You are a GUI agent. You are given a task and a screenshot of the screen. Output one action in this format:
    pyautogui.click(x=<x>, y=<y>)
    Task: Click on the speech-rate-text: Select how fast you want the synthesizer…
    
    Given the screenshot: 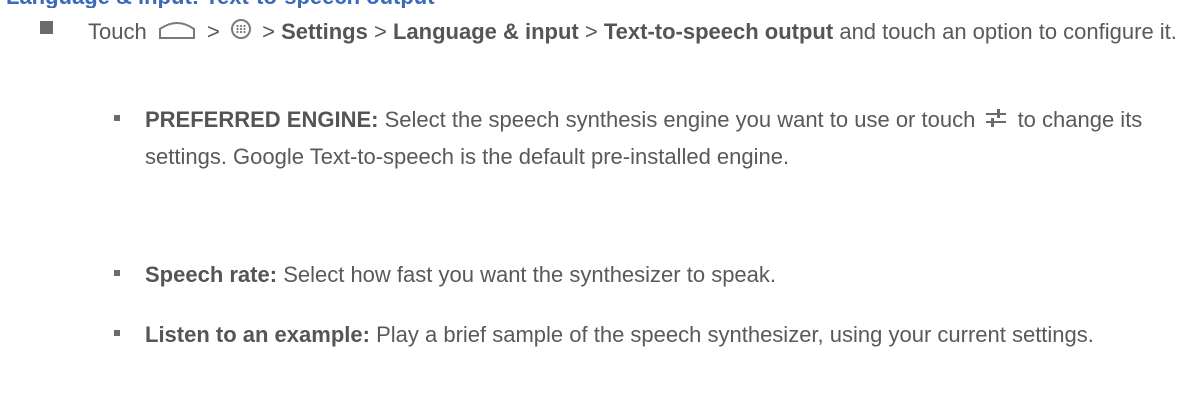 What is the action you would take?
    pyautogui.click(x=530, y=274)
    